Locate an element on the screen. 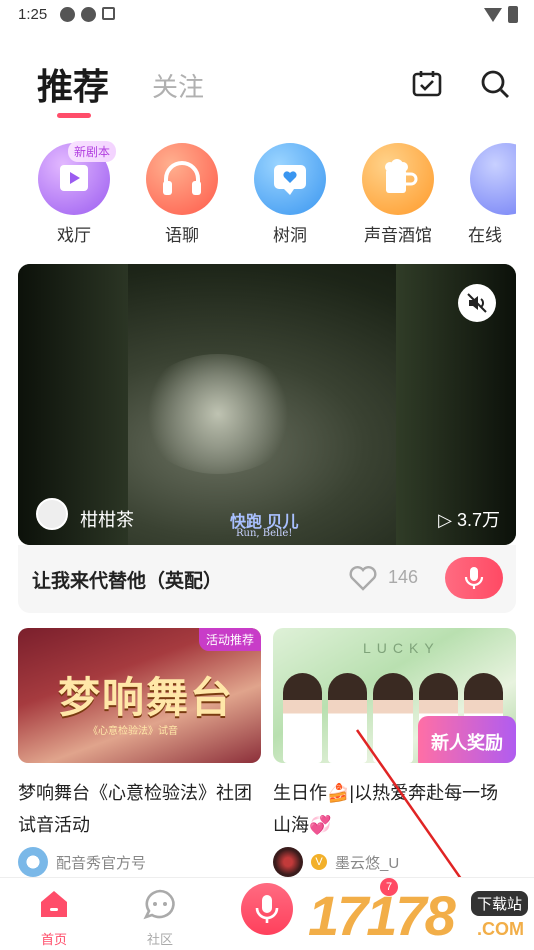  category-label: 语聊 is located at coordinates (182, 235).